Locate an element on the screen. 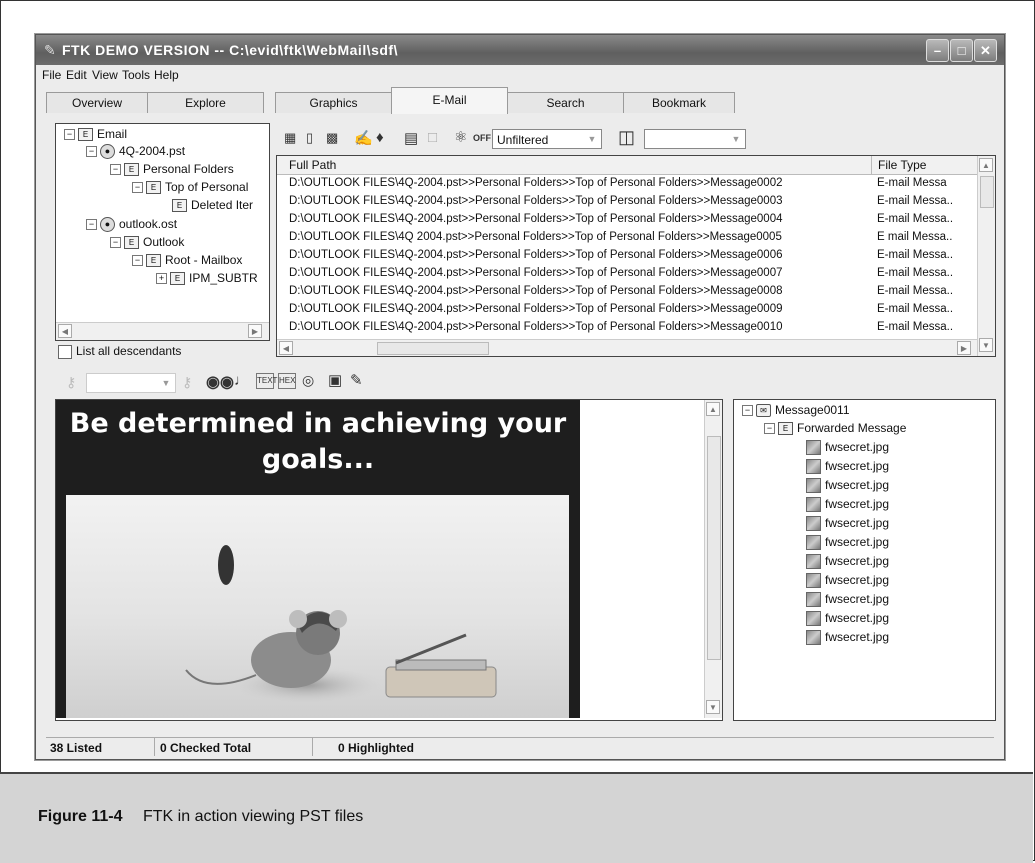 Image resolution: width=1035 pixels, height=863 pixels. viewer-vertical-scrollbar: ▲ ▼ is located at coordinates (713, 559).